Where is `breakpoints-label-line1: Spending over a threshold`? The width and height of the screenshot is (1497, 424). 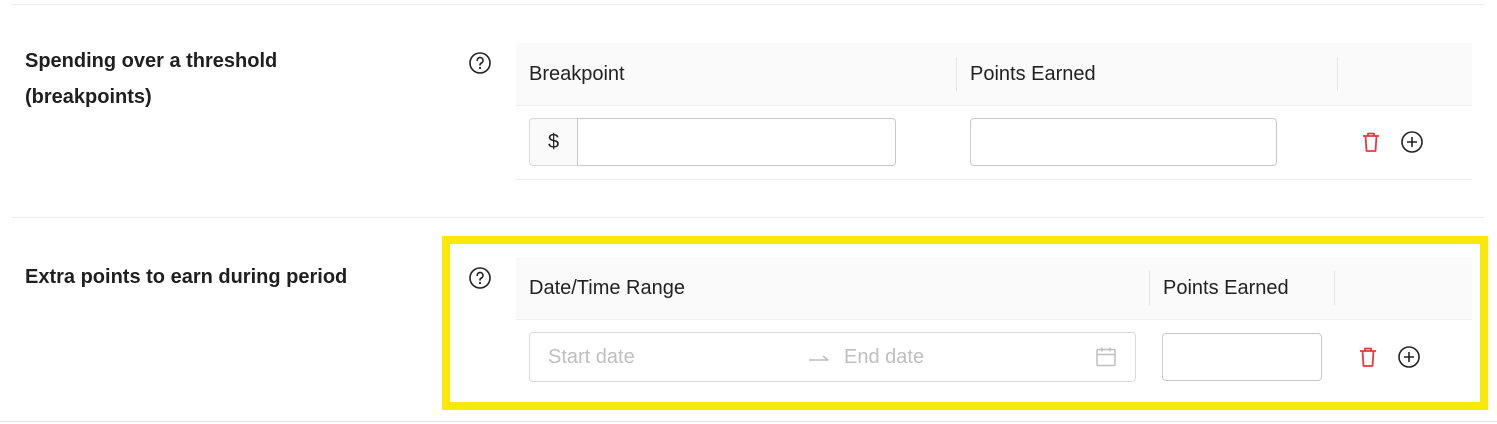
breakpoints-label-line1: Spending over a threshold is located at coordinates (151, 61).